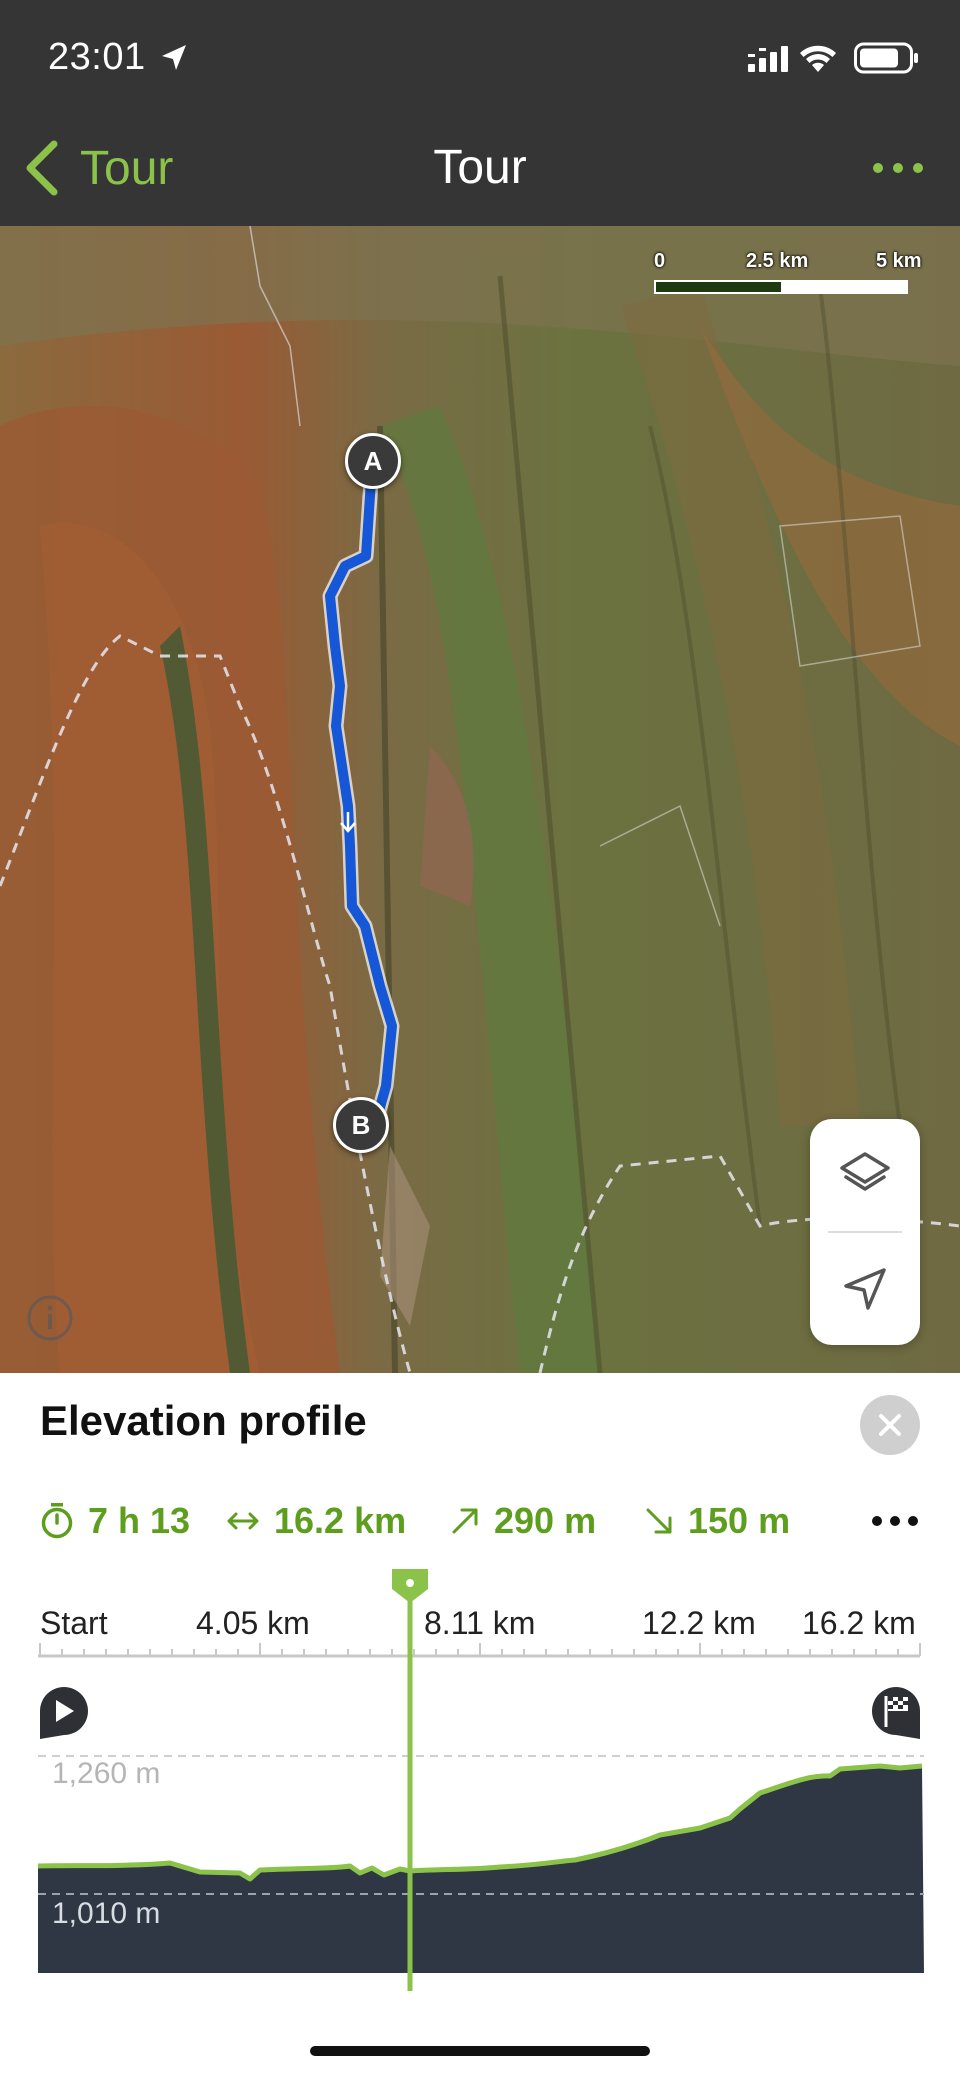  I want to click on elevation-label-upper: 1,260 m, so click(106, 1773).